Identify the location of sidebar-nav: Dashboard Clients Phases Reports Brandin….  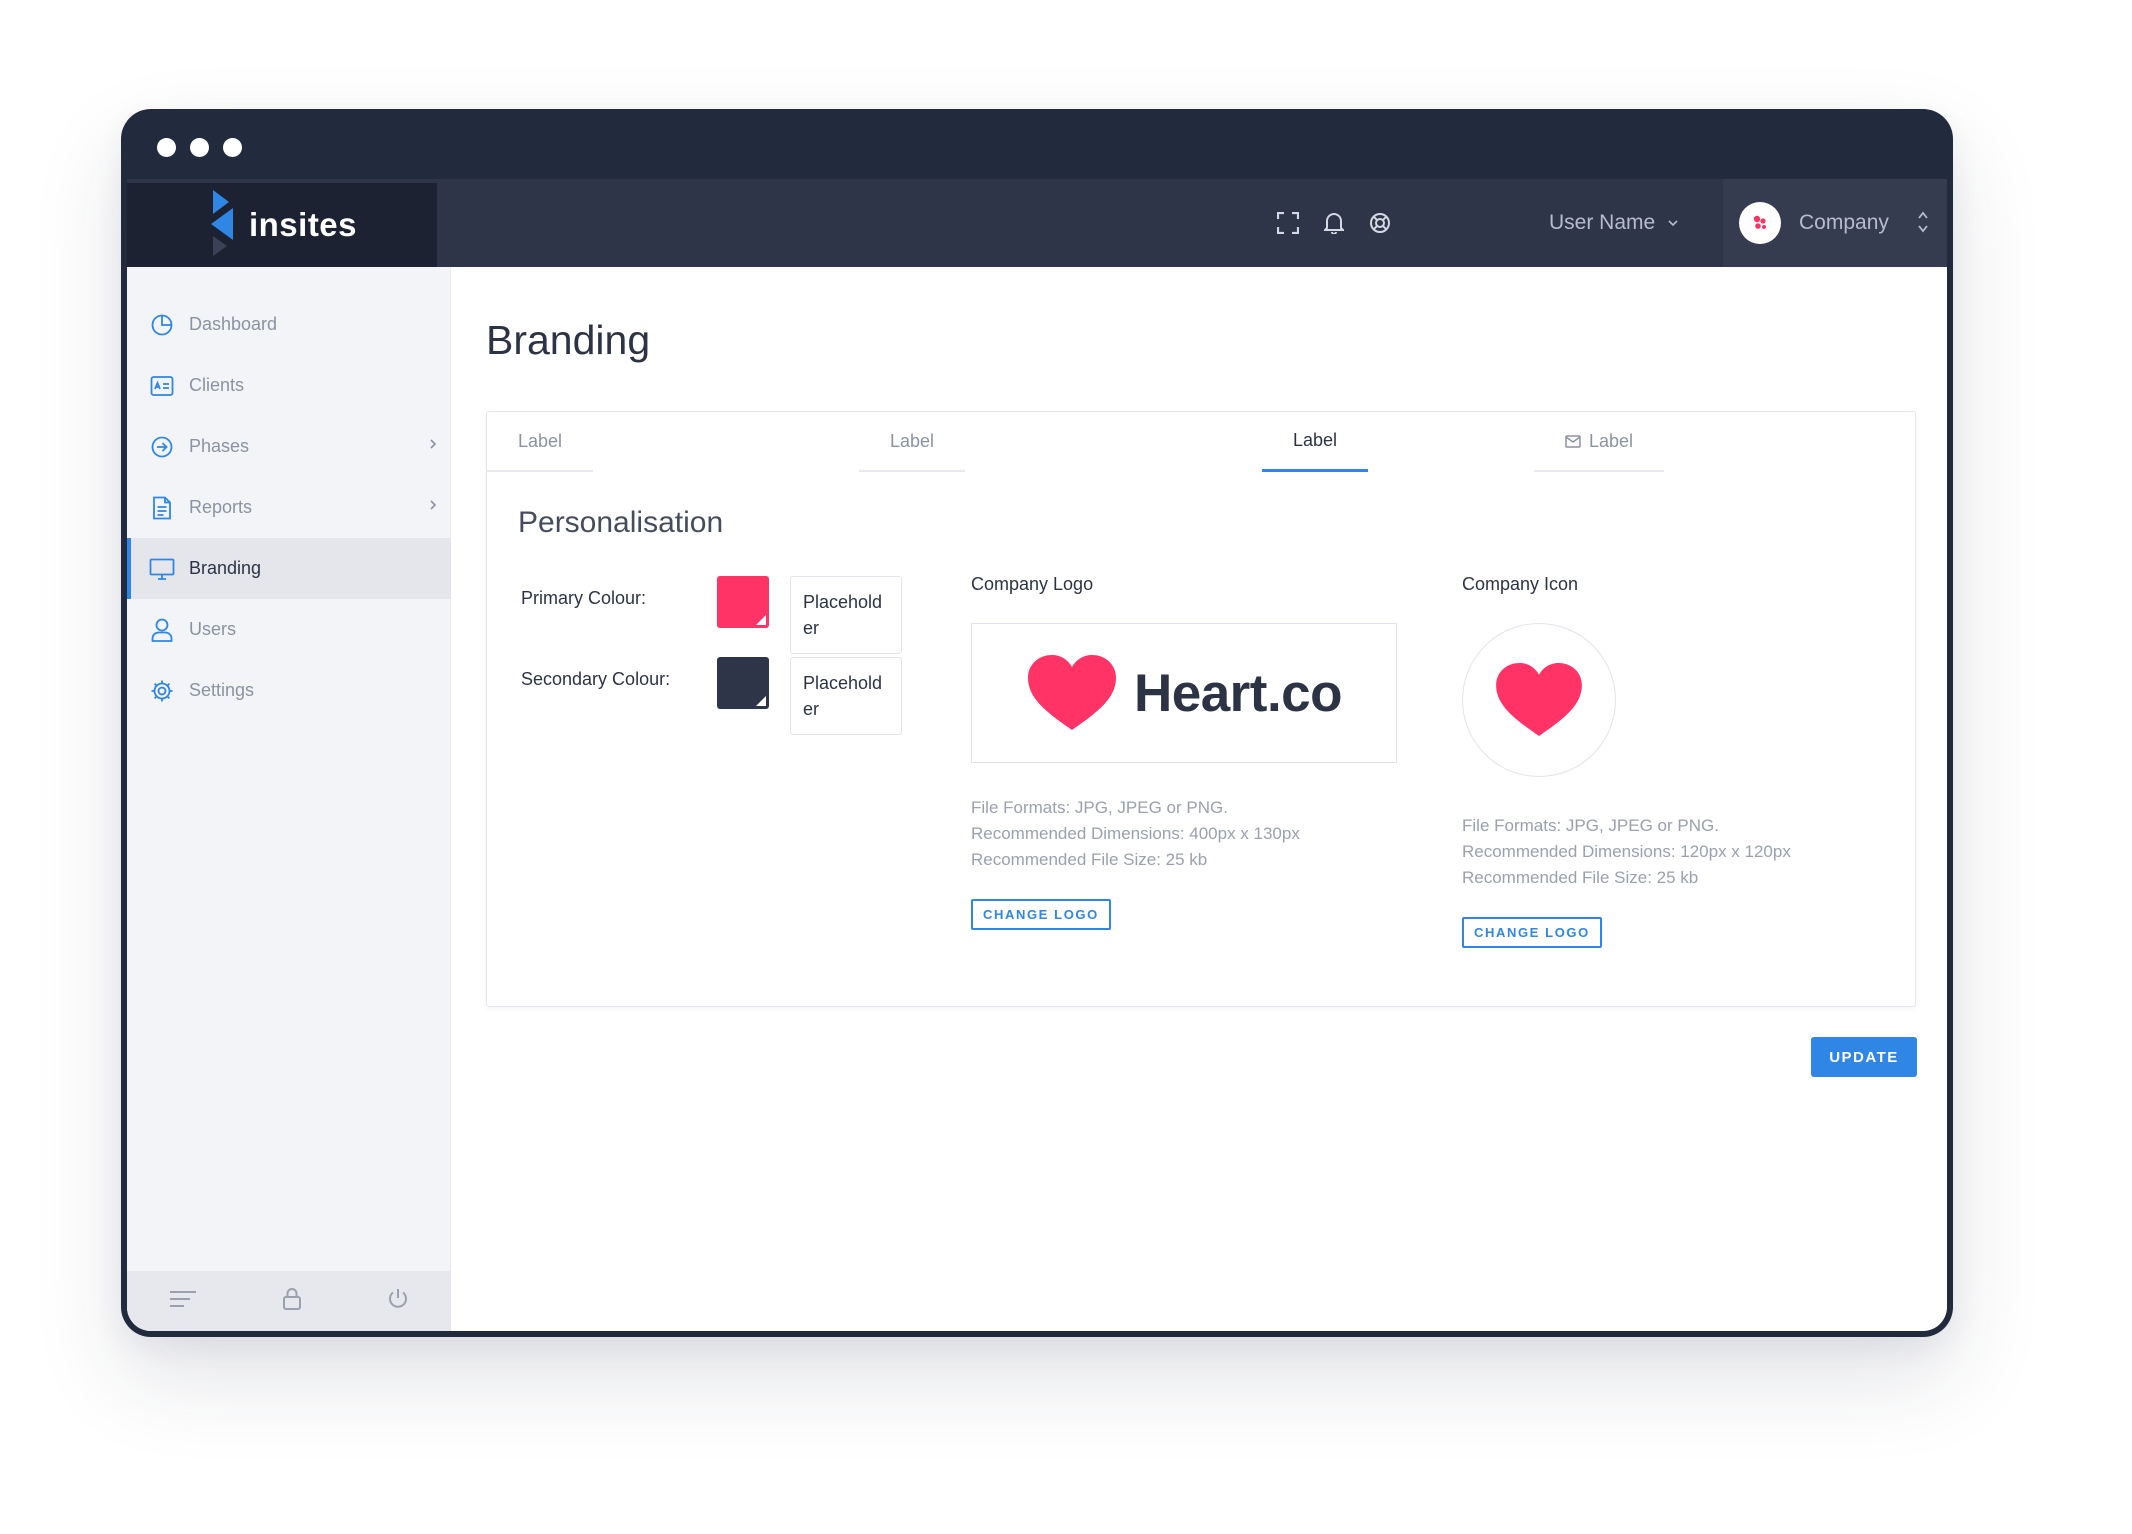
(289, 507).